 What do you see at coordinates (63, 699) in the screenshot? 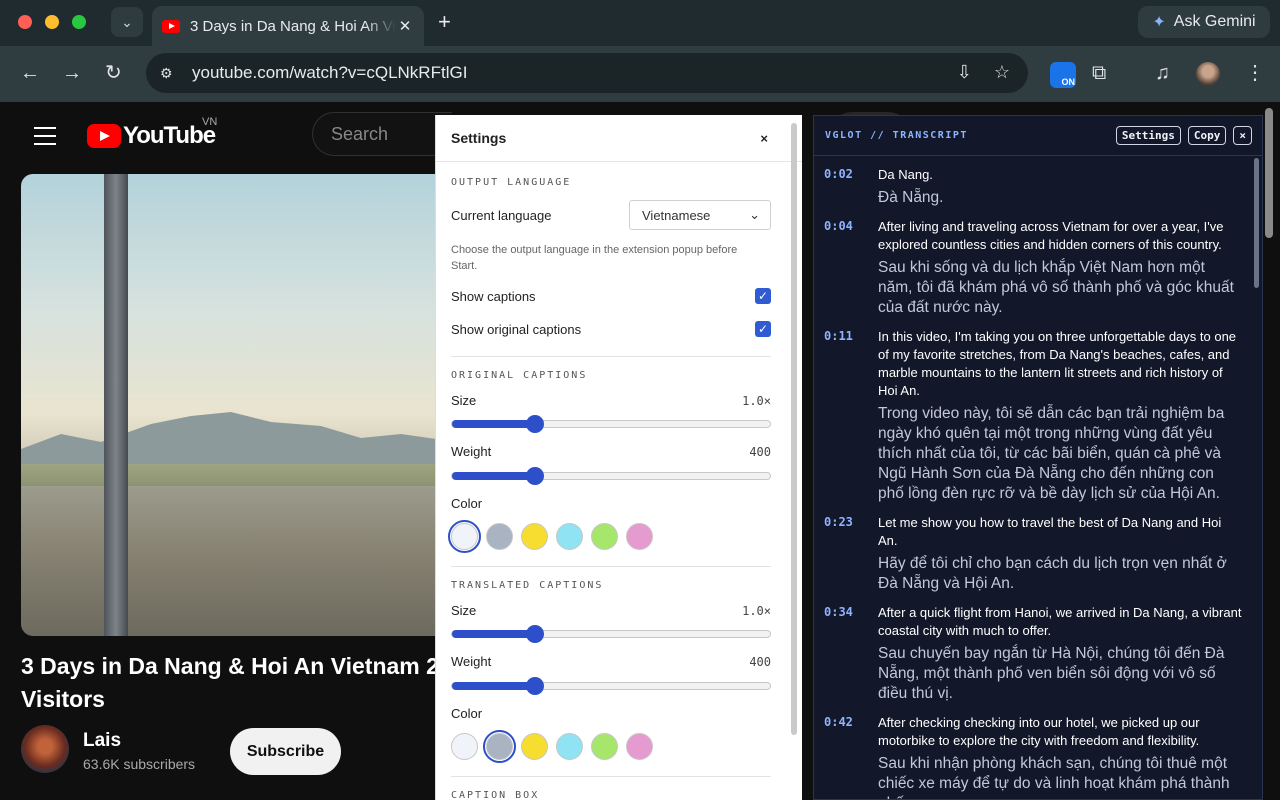
I see `video-title-line2: Visitors` at bounding box center [63, 699].